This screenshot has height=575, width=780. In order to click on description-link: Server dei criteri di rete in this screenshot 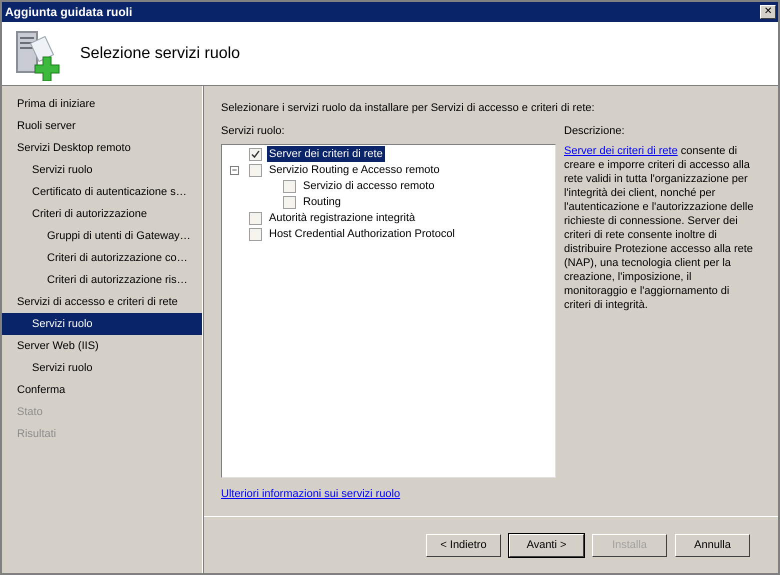, I will do `click(621, 151)`.